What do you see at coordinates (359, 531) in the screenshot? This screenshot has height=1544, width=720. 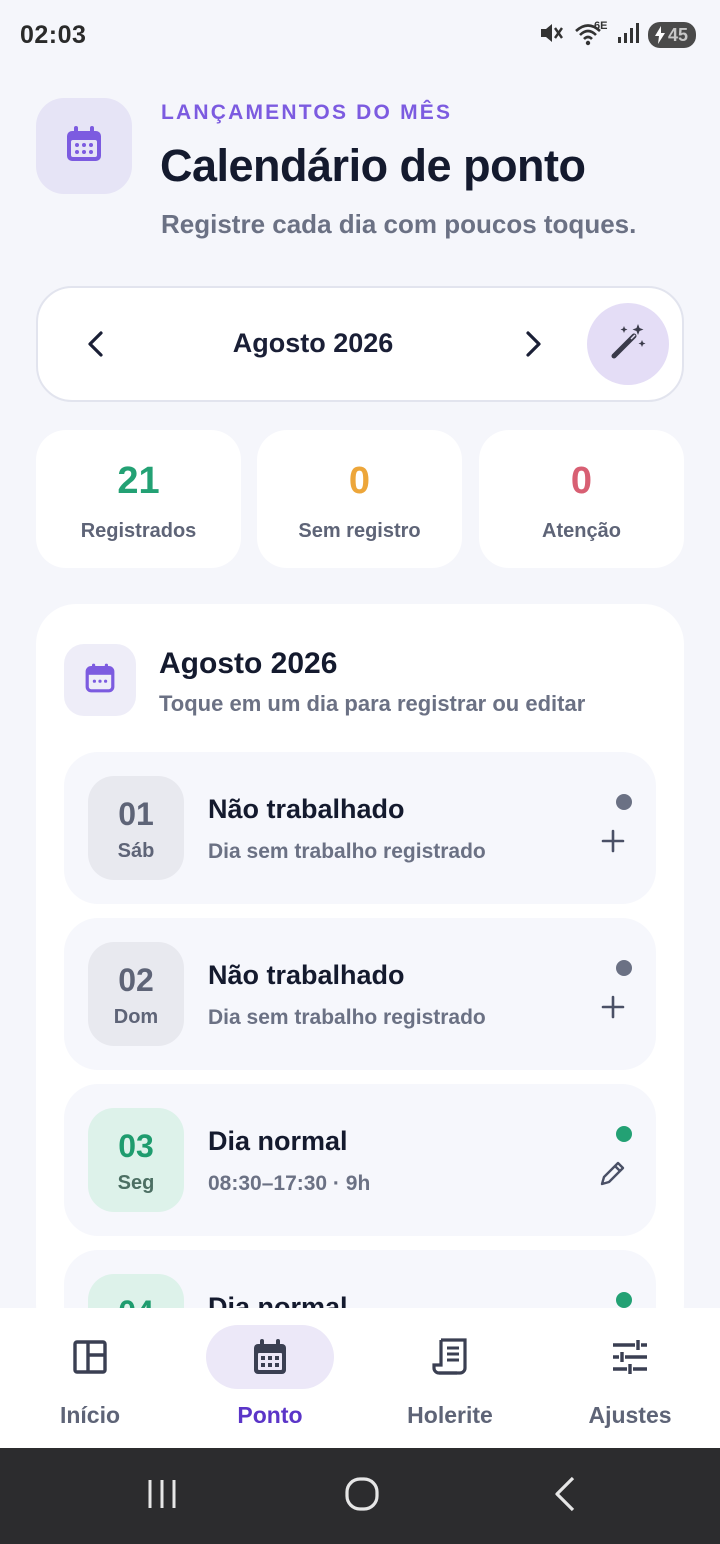 I see `stat-label: Sem registro` at bounding box center [359, 531].